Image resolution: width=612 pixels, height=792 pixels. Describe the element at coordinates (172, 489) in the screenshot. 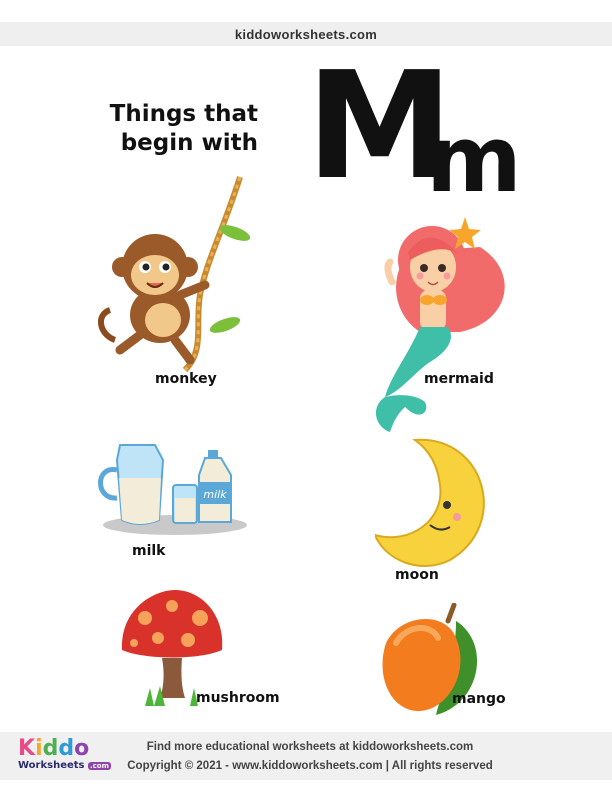

I see `milk-icon: milk` at that location.